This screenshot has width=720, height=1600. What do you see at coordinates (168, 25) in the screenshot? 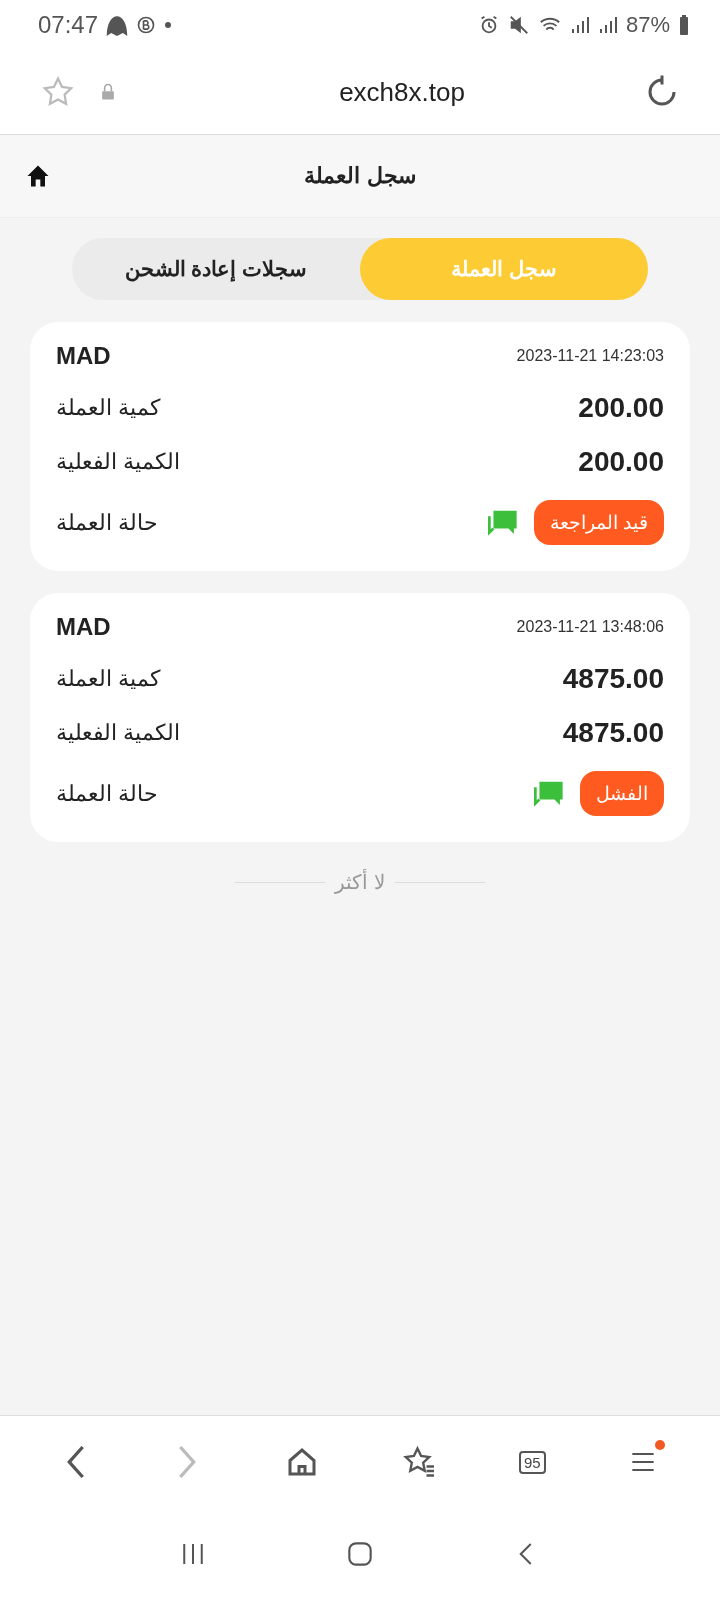
I see `dot-icon` at bounding box center [168, 25].